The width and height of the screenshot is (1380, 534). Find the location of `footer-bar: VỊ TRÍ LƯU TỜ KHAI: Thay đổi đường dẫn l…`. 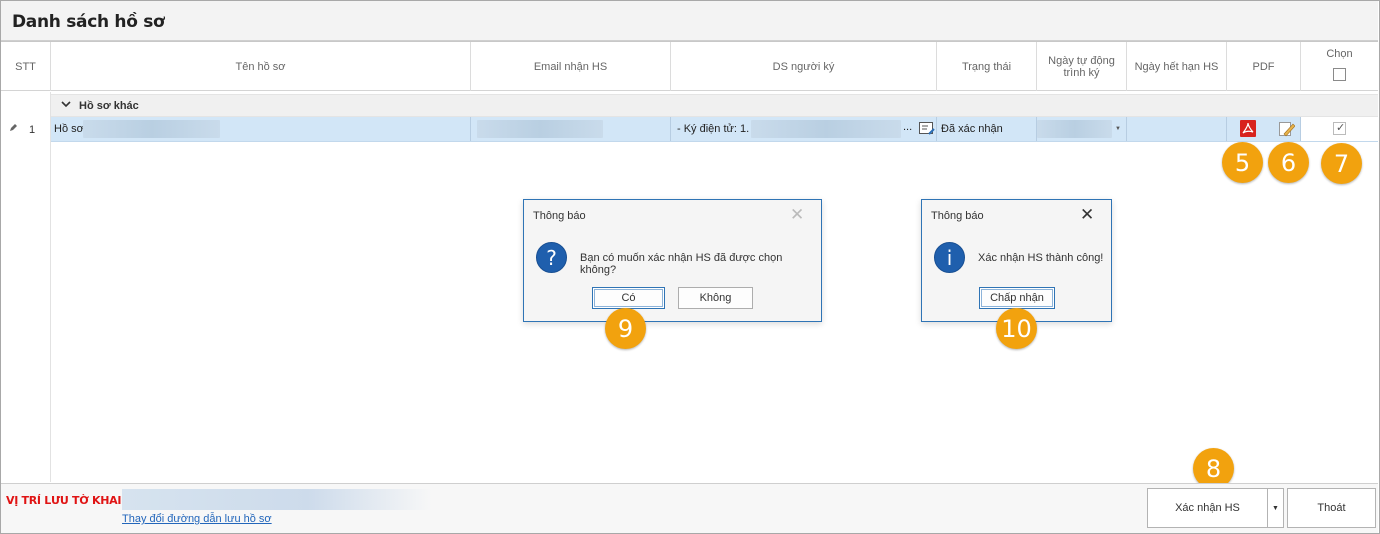

footer-bar: VỊ TRÍ LƯU TỜ KHAI: Thay đổi đường dẫn l… is located at coordinates (689, 508).